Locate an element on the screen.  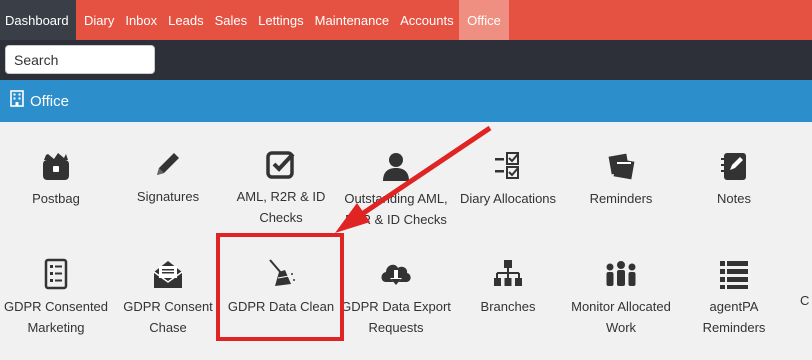
annotation-highlight-box is located at coordinates (280, 287).